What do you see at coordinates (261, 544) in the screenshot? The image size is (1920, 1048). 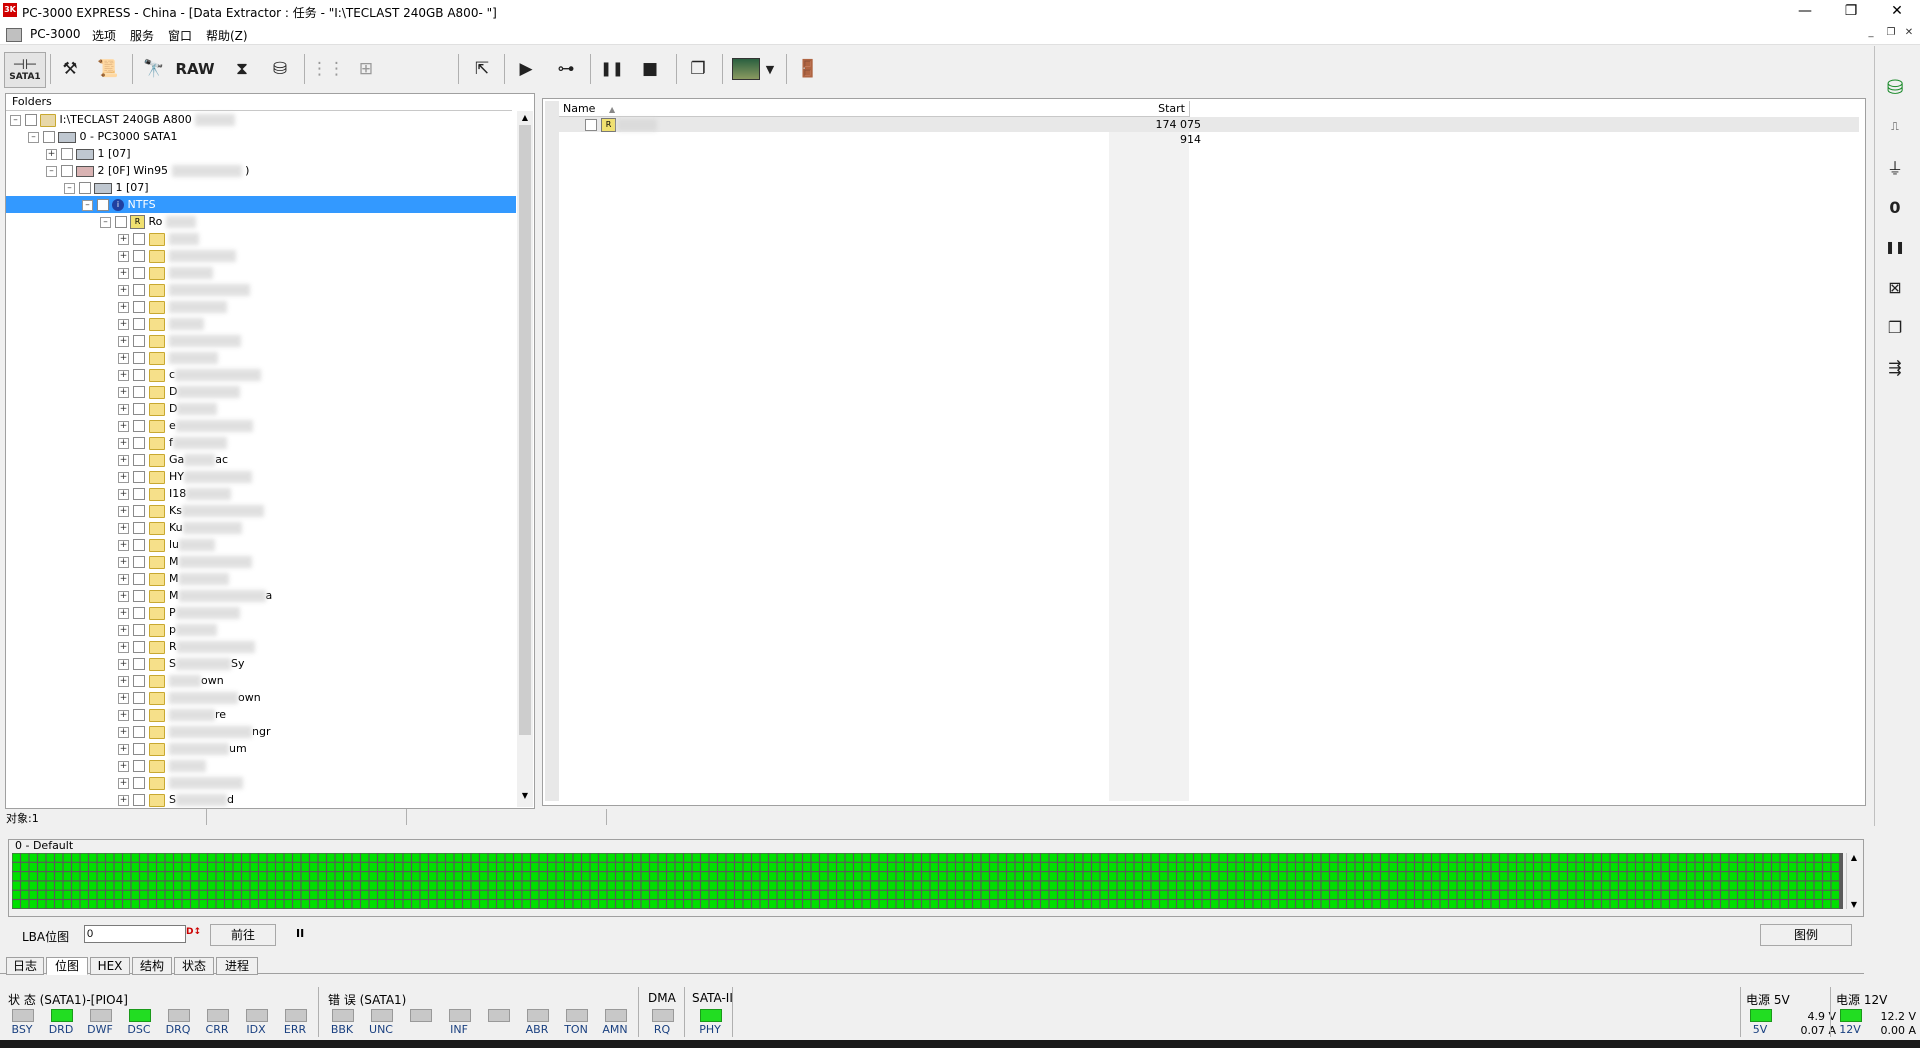 I see `tree-node-folder: + lu` at bounding box center [261, 544].